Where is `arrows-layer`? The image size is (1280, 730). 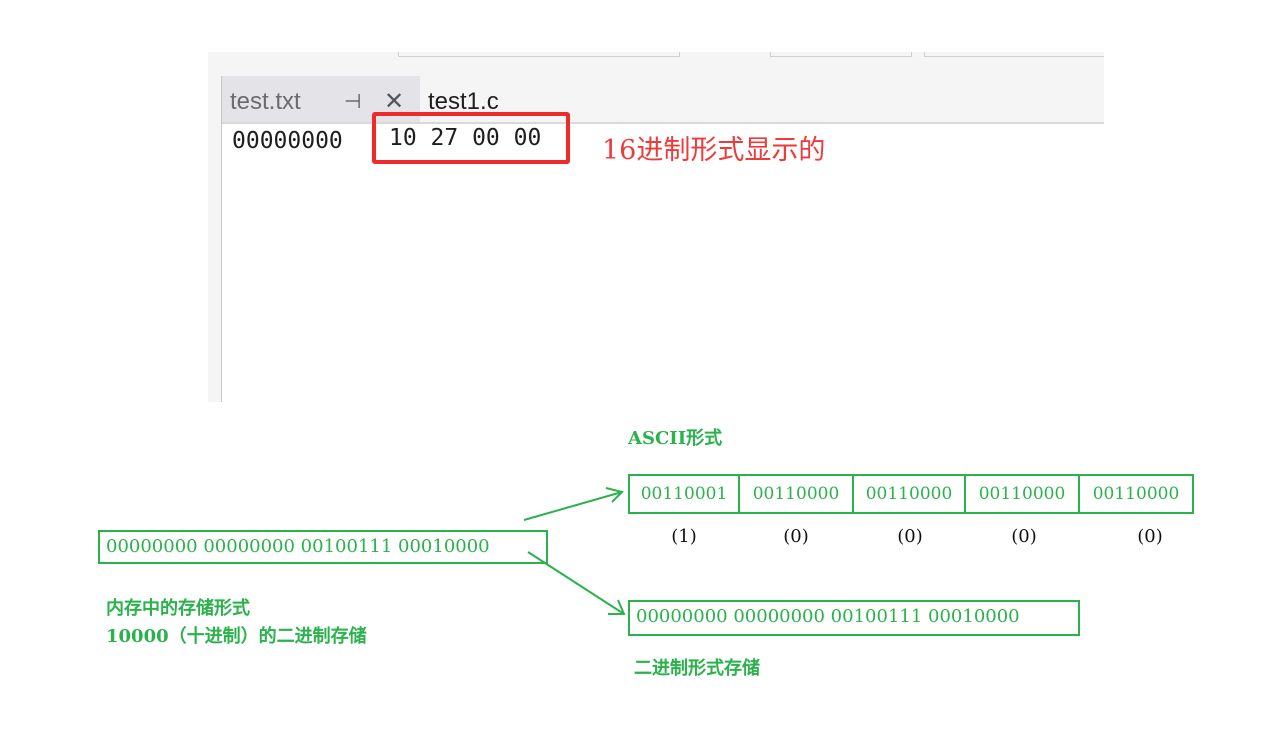 arrows-layer is located at coordinates (574, 551).